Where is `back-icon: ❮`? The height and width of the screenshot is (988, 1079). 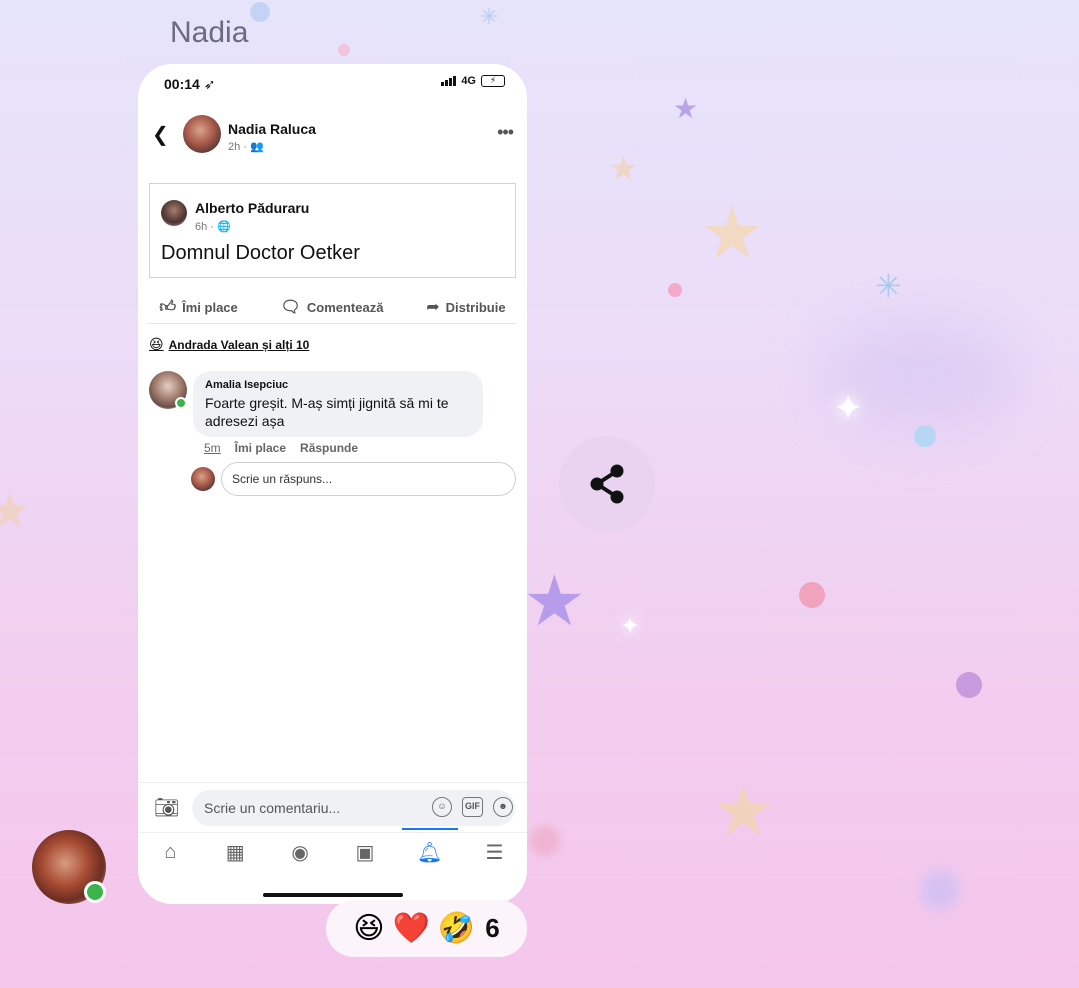 back-icon: ❮ is located at coordinates (160, 134).